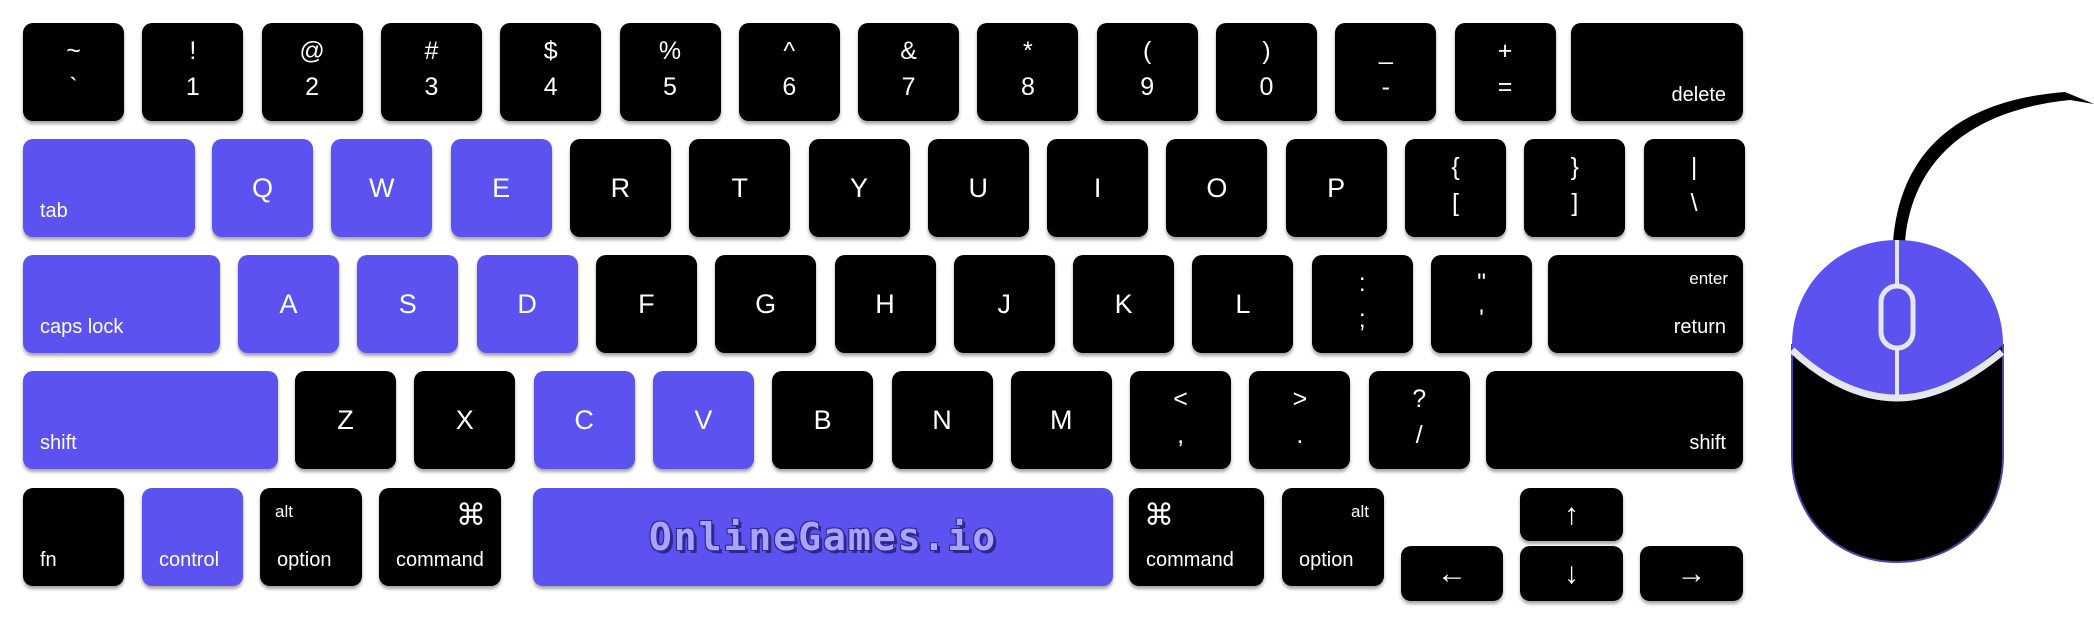 Image resolution: width=2094 pixels, height=625 pixels. What do you see at coordinates (1941, 328) in the screenshot?
I see `mouse-icon` at bounding box center [1941, 328].